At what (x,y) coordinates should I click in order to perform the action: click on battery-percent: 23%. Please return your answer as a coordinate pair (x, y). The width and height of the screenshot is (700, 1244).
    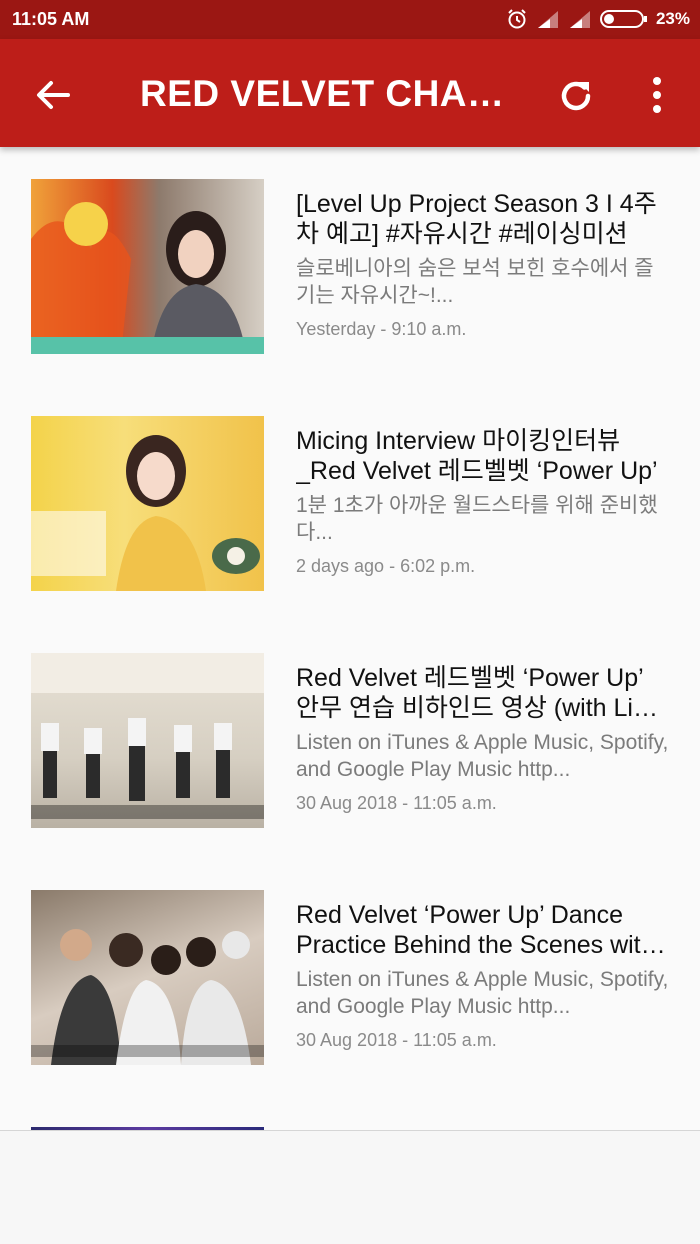
    Looking at the image, I should click on (672, 18).